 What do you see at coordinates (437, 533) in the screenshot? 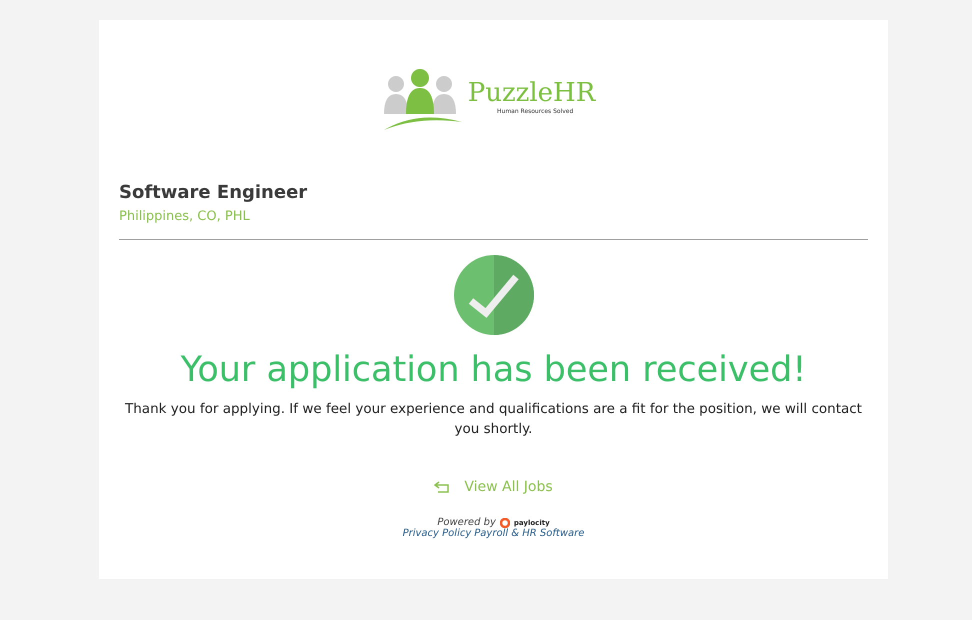
I see `footer-link: Privacy Policy` at bounding box center [437, 533].